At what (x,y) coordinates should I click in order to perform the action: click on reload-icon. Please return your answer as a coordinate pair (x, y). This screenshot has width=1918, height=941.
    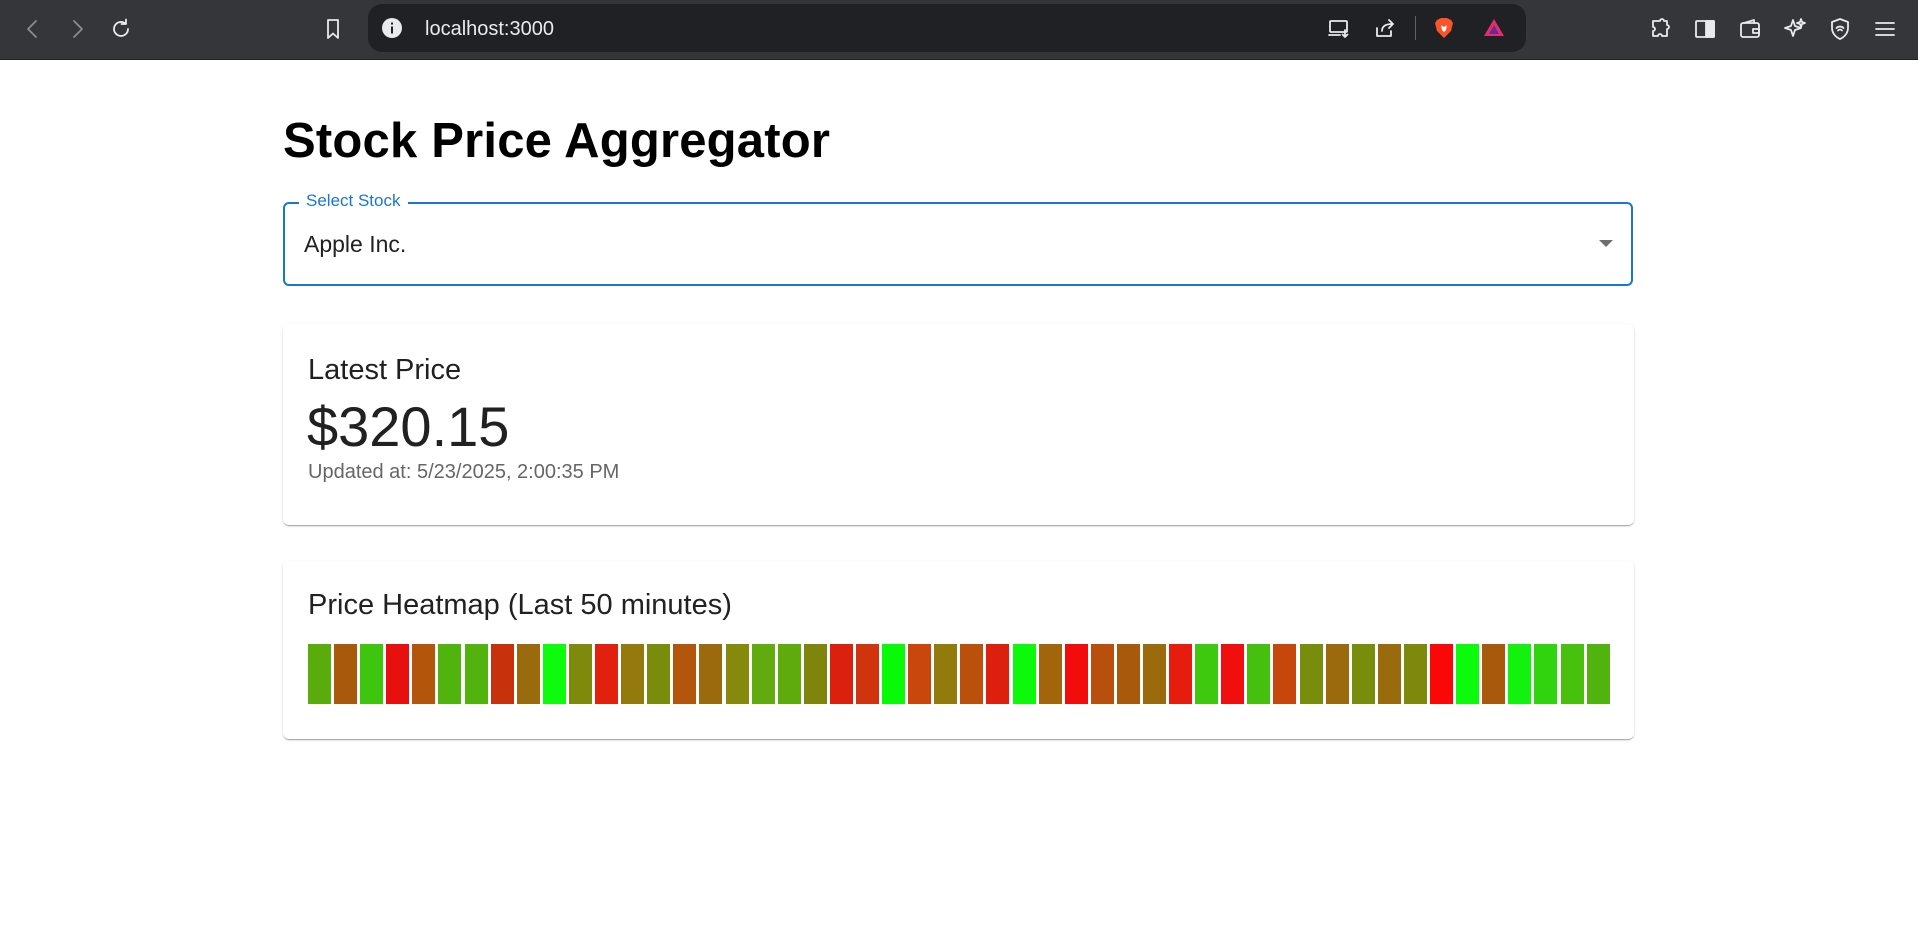
    Looking at the image, I should click on (121, 29).